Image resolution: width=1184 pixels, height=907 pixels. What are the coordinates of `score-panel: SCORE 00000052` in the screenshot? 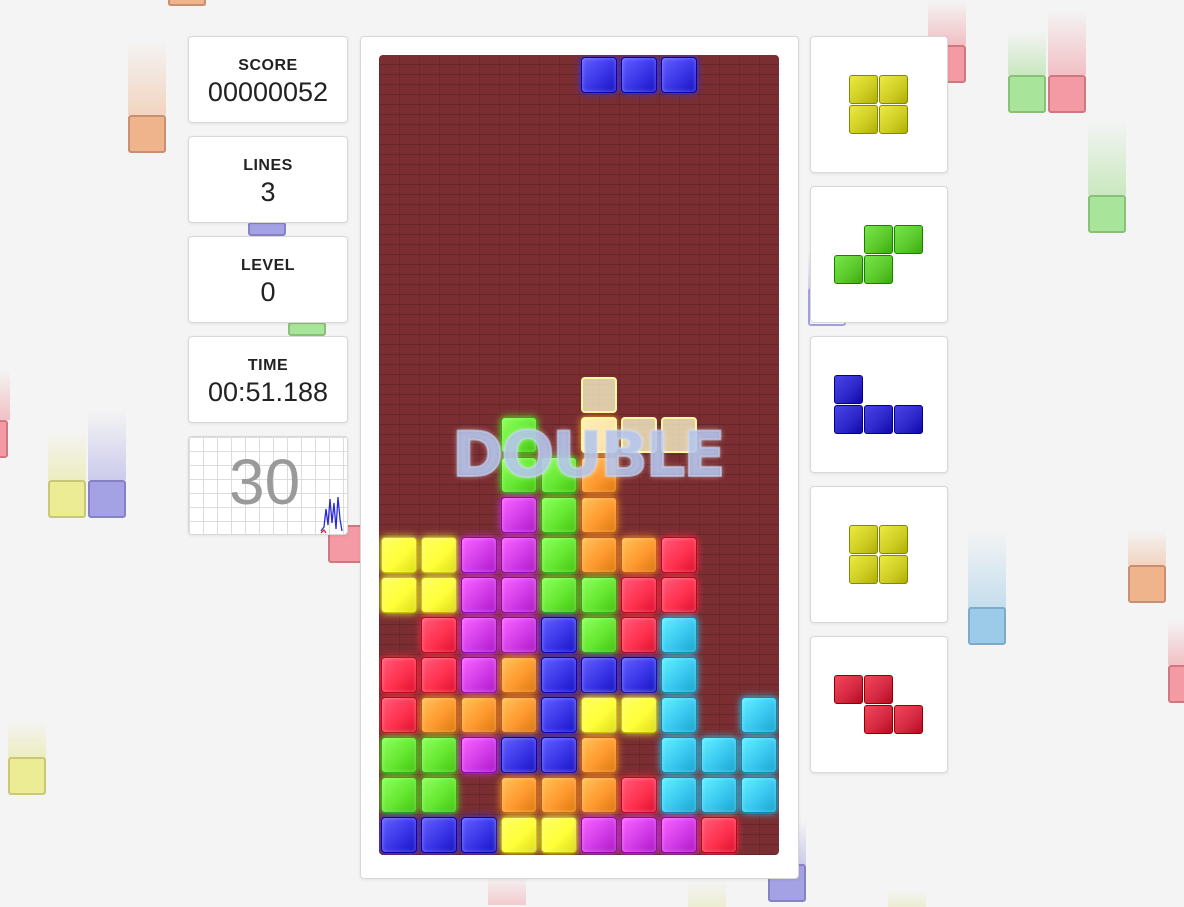 It's located at (268, 79).